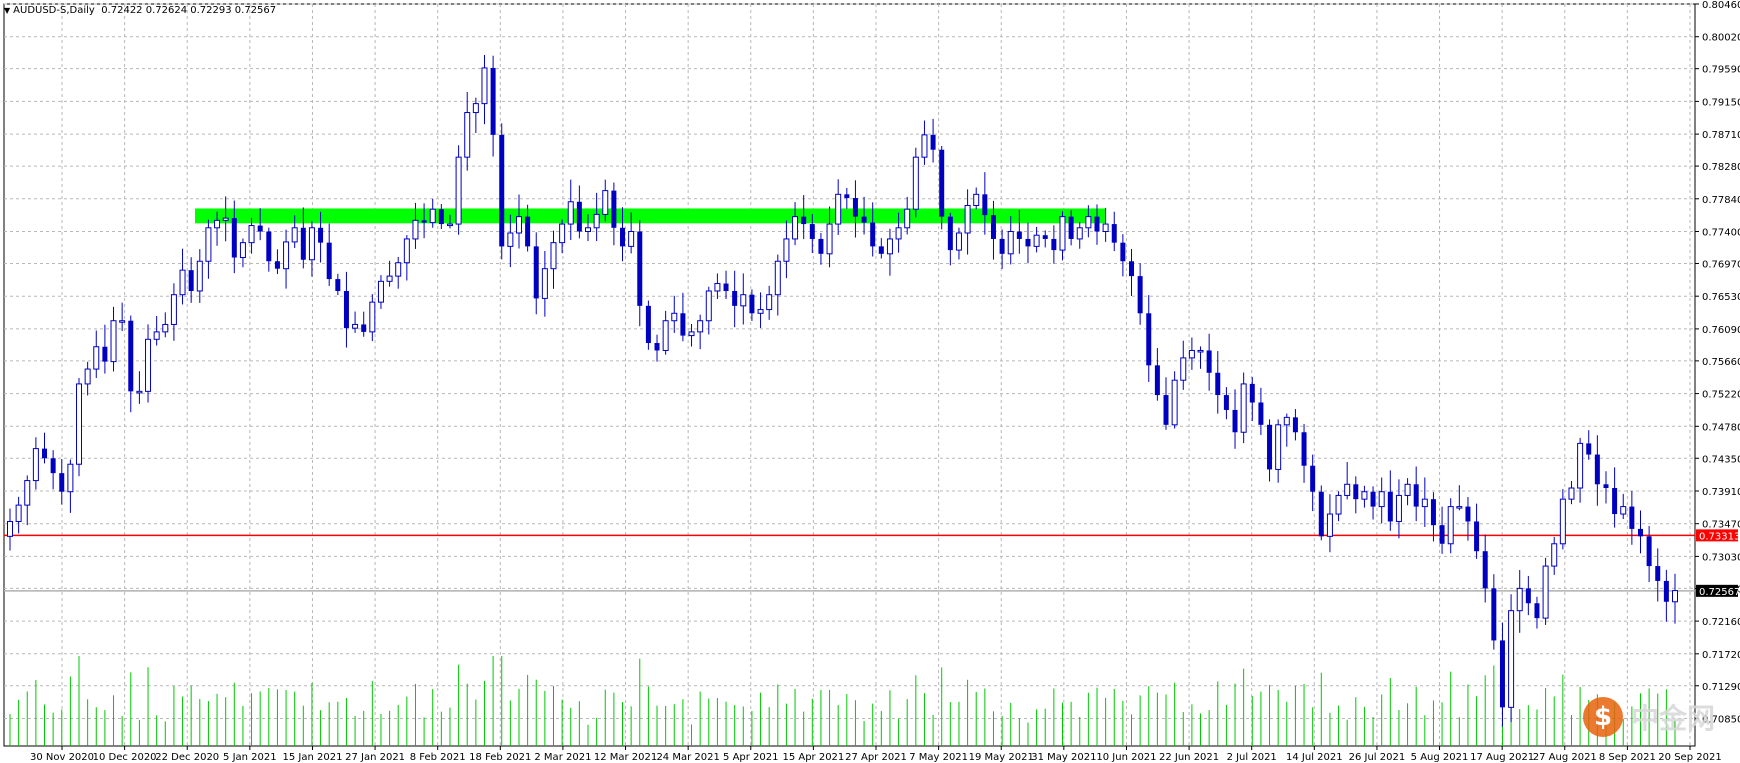 Image resolution: width=1740 pixels, height=763 pixels. Describe the element at coordinates (62, 757) in the screenshot. I see `x-tick-label: 30 Nov 2020` at that location.